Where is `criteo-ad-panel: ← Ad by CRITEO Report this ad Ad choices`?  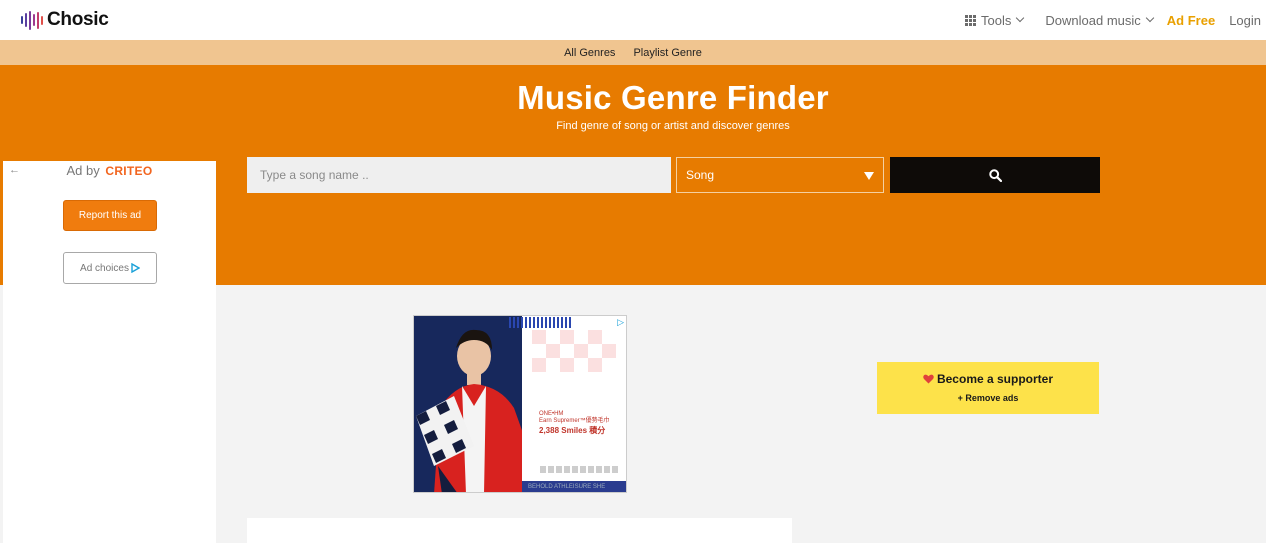 criteo-ad-panel: ← Ad by CRITEO Report this ad Ad choices is located at coordinates (109, 352).